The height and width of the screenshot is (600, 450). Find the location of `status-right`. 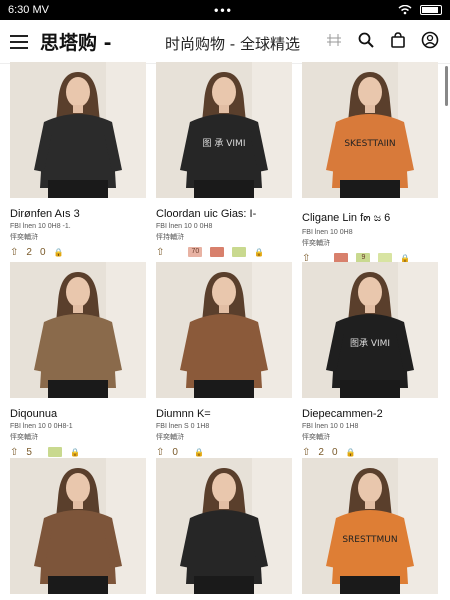

status-right is located at coordinates (420, 10).